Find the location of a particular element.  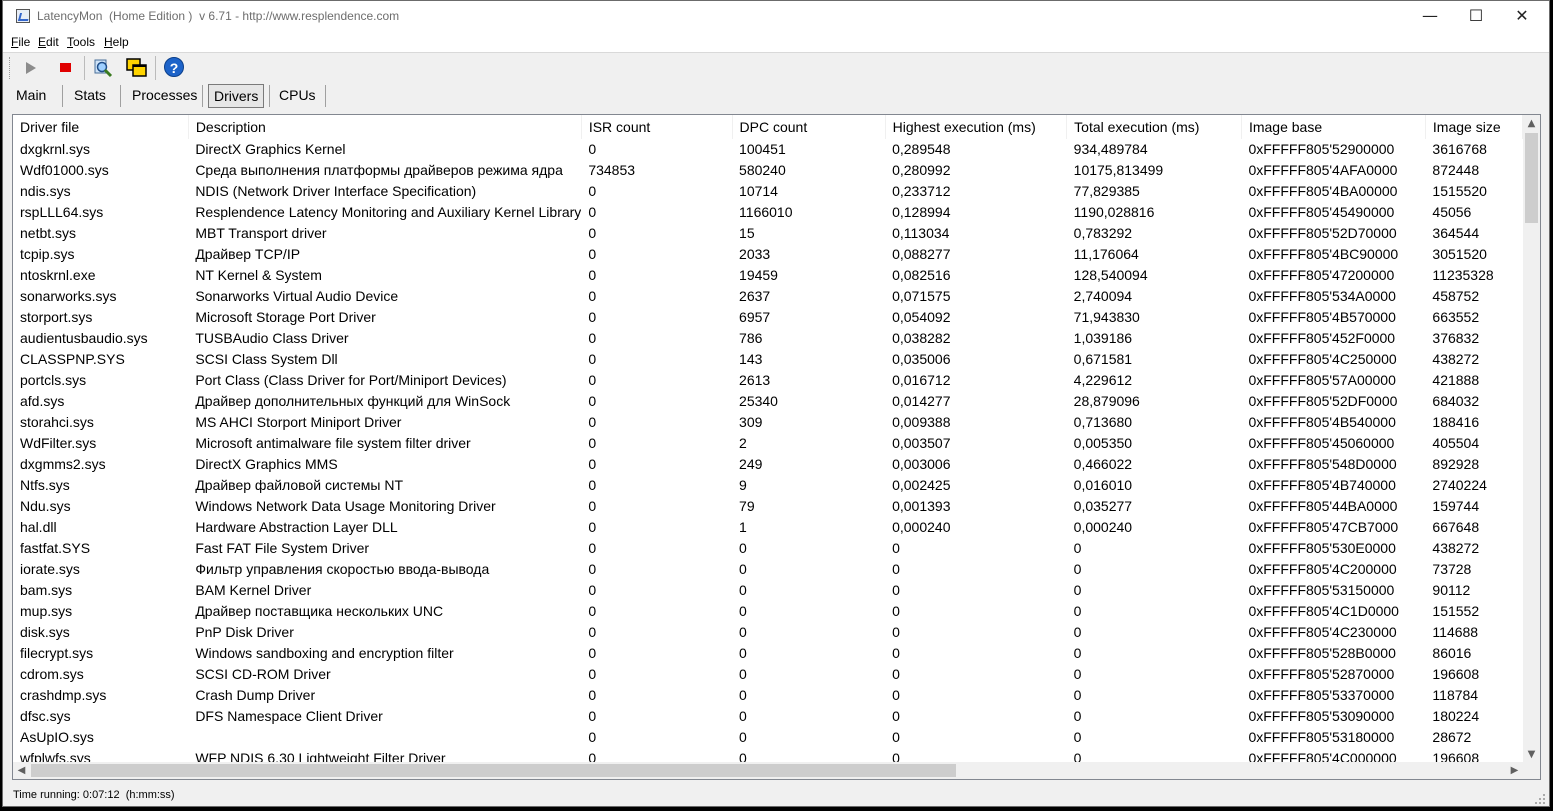

windows-button is located at coordinates (136, 68).